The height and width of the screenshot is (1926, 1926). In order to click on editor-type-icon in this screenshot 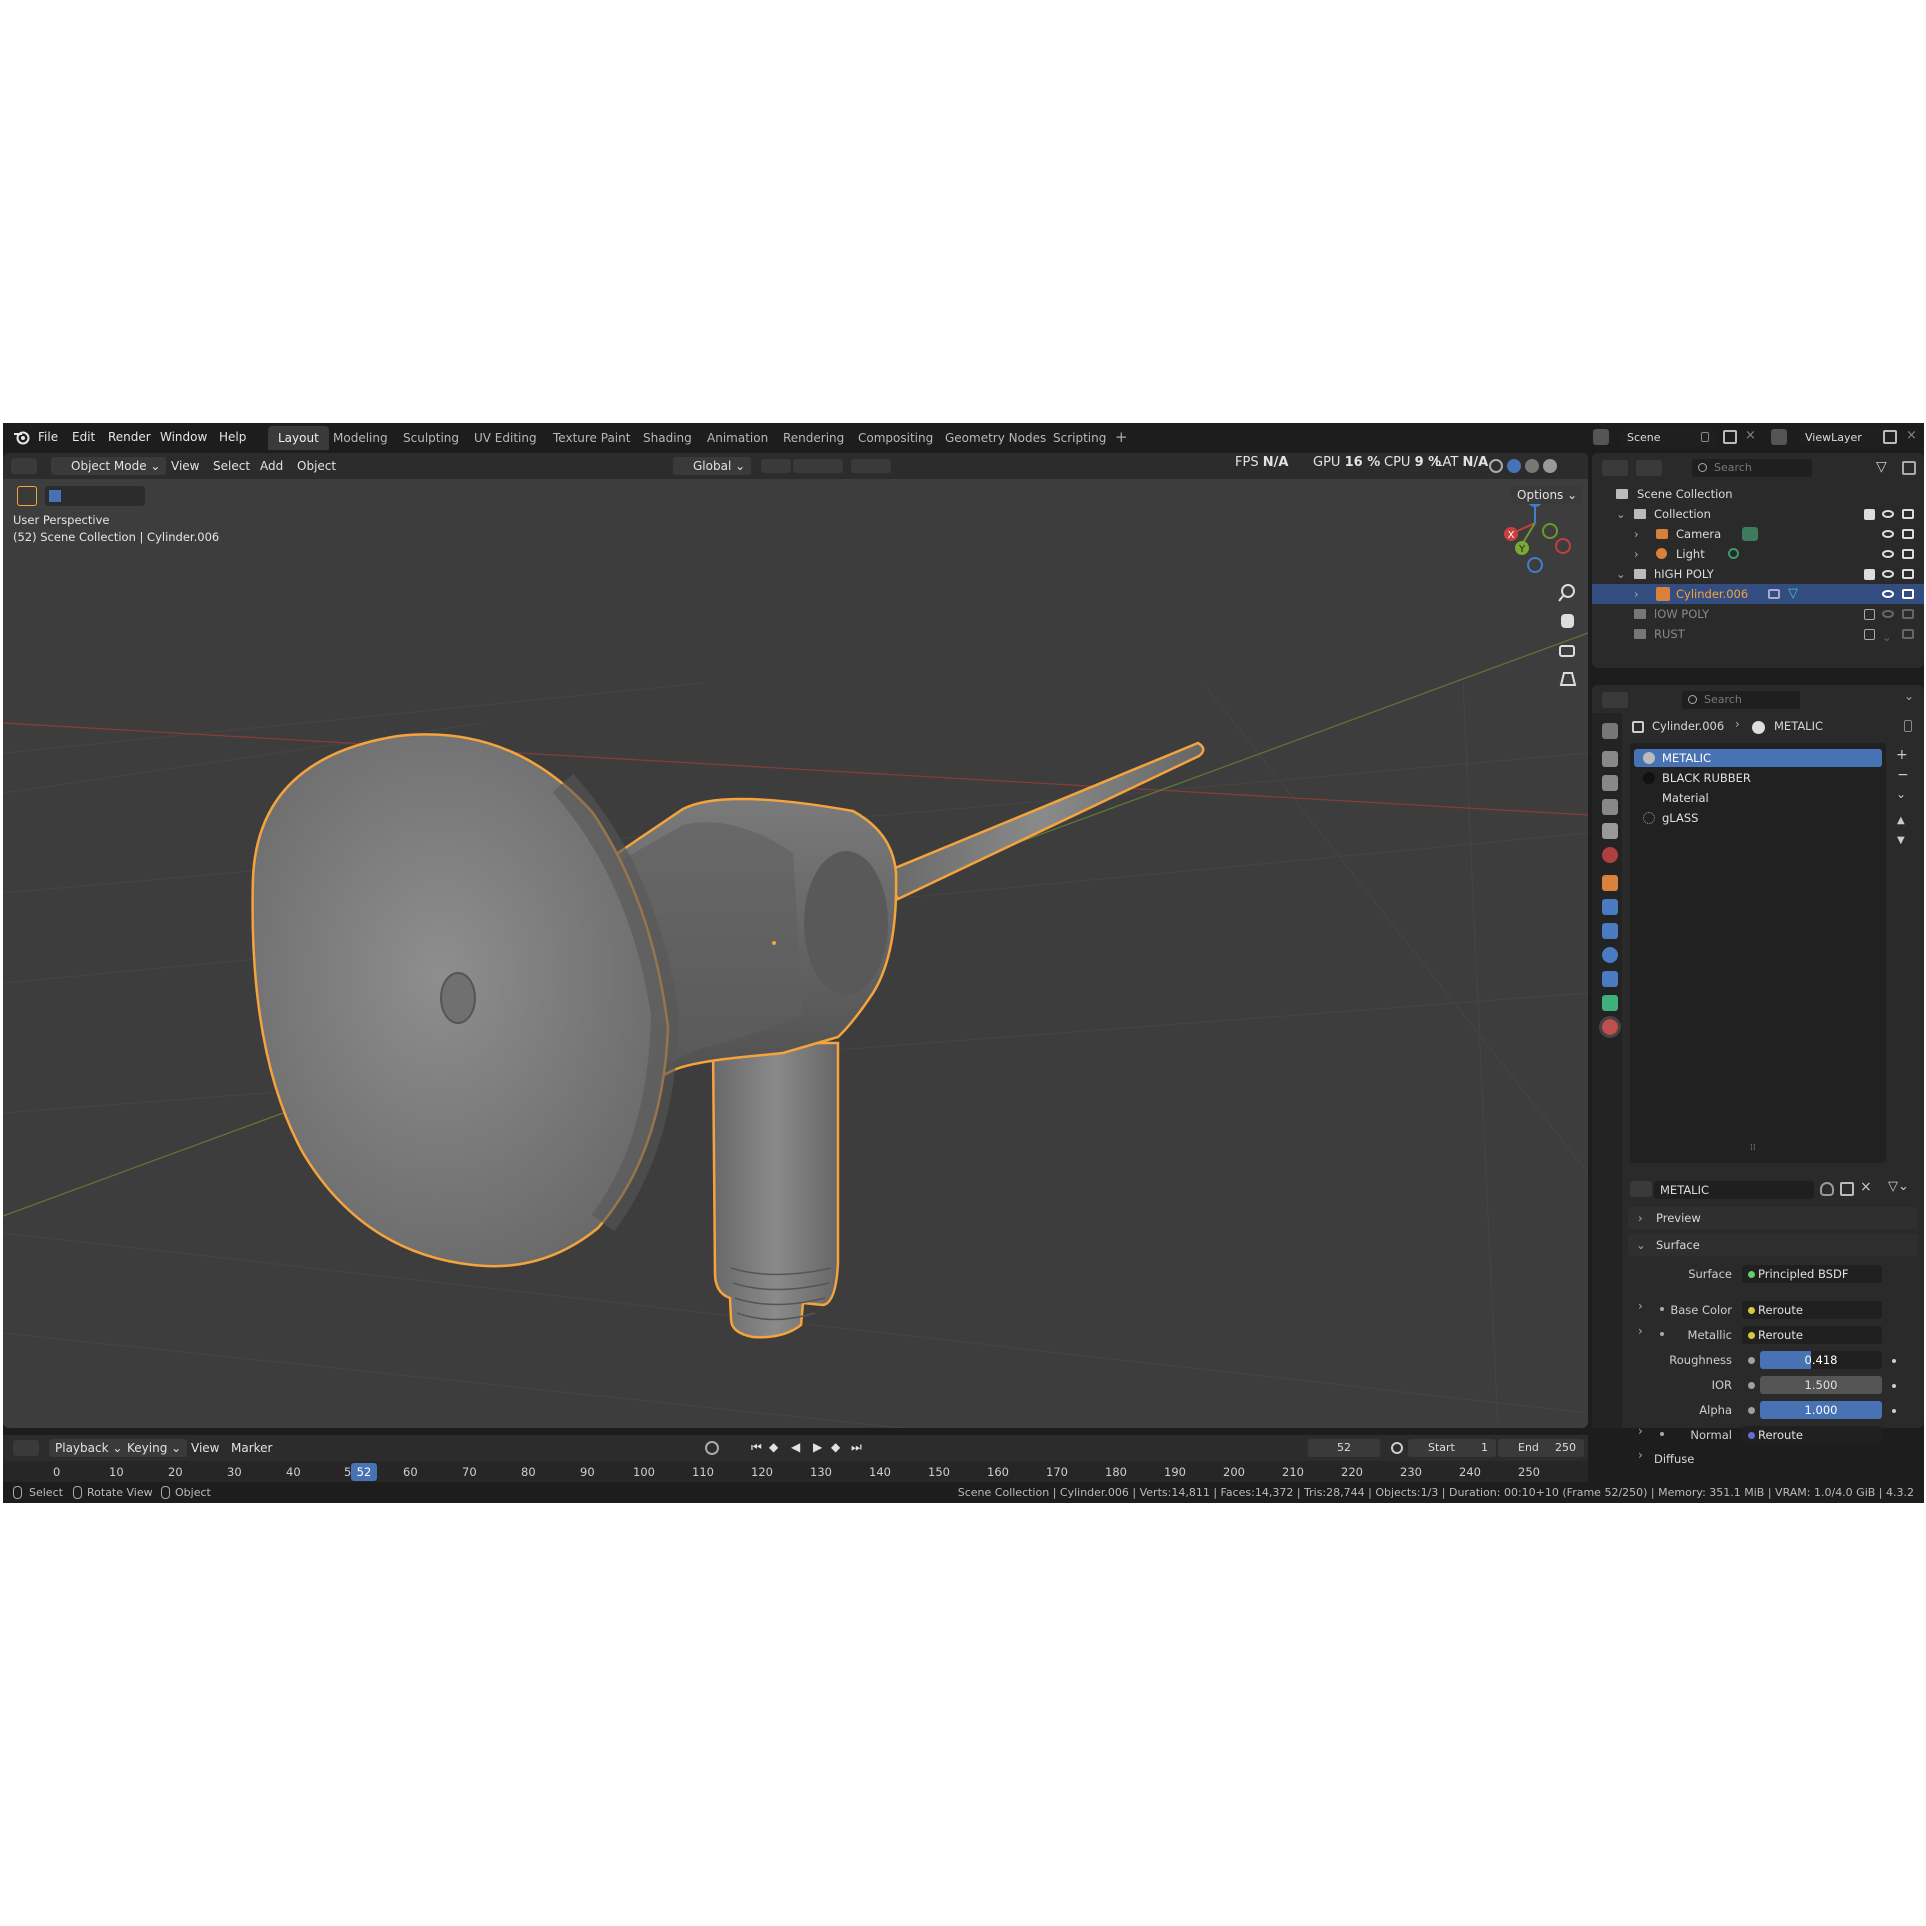, I will do `click(24, 466)`.